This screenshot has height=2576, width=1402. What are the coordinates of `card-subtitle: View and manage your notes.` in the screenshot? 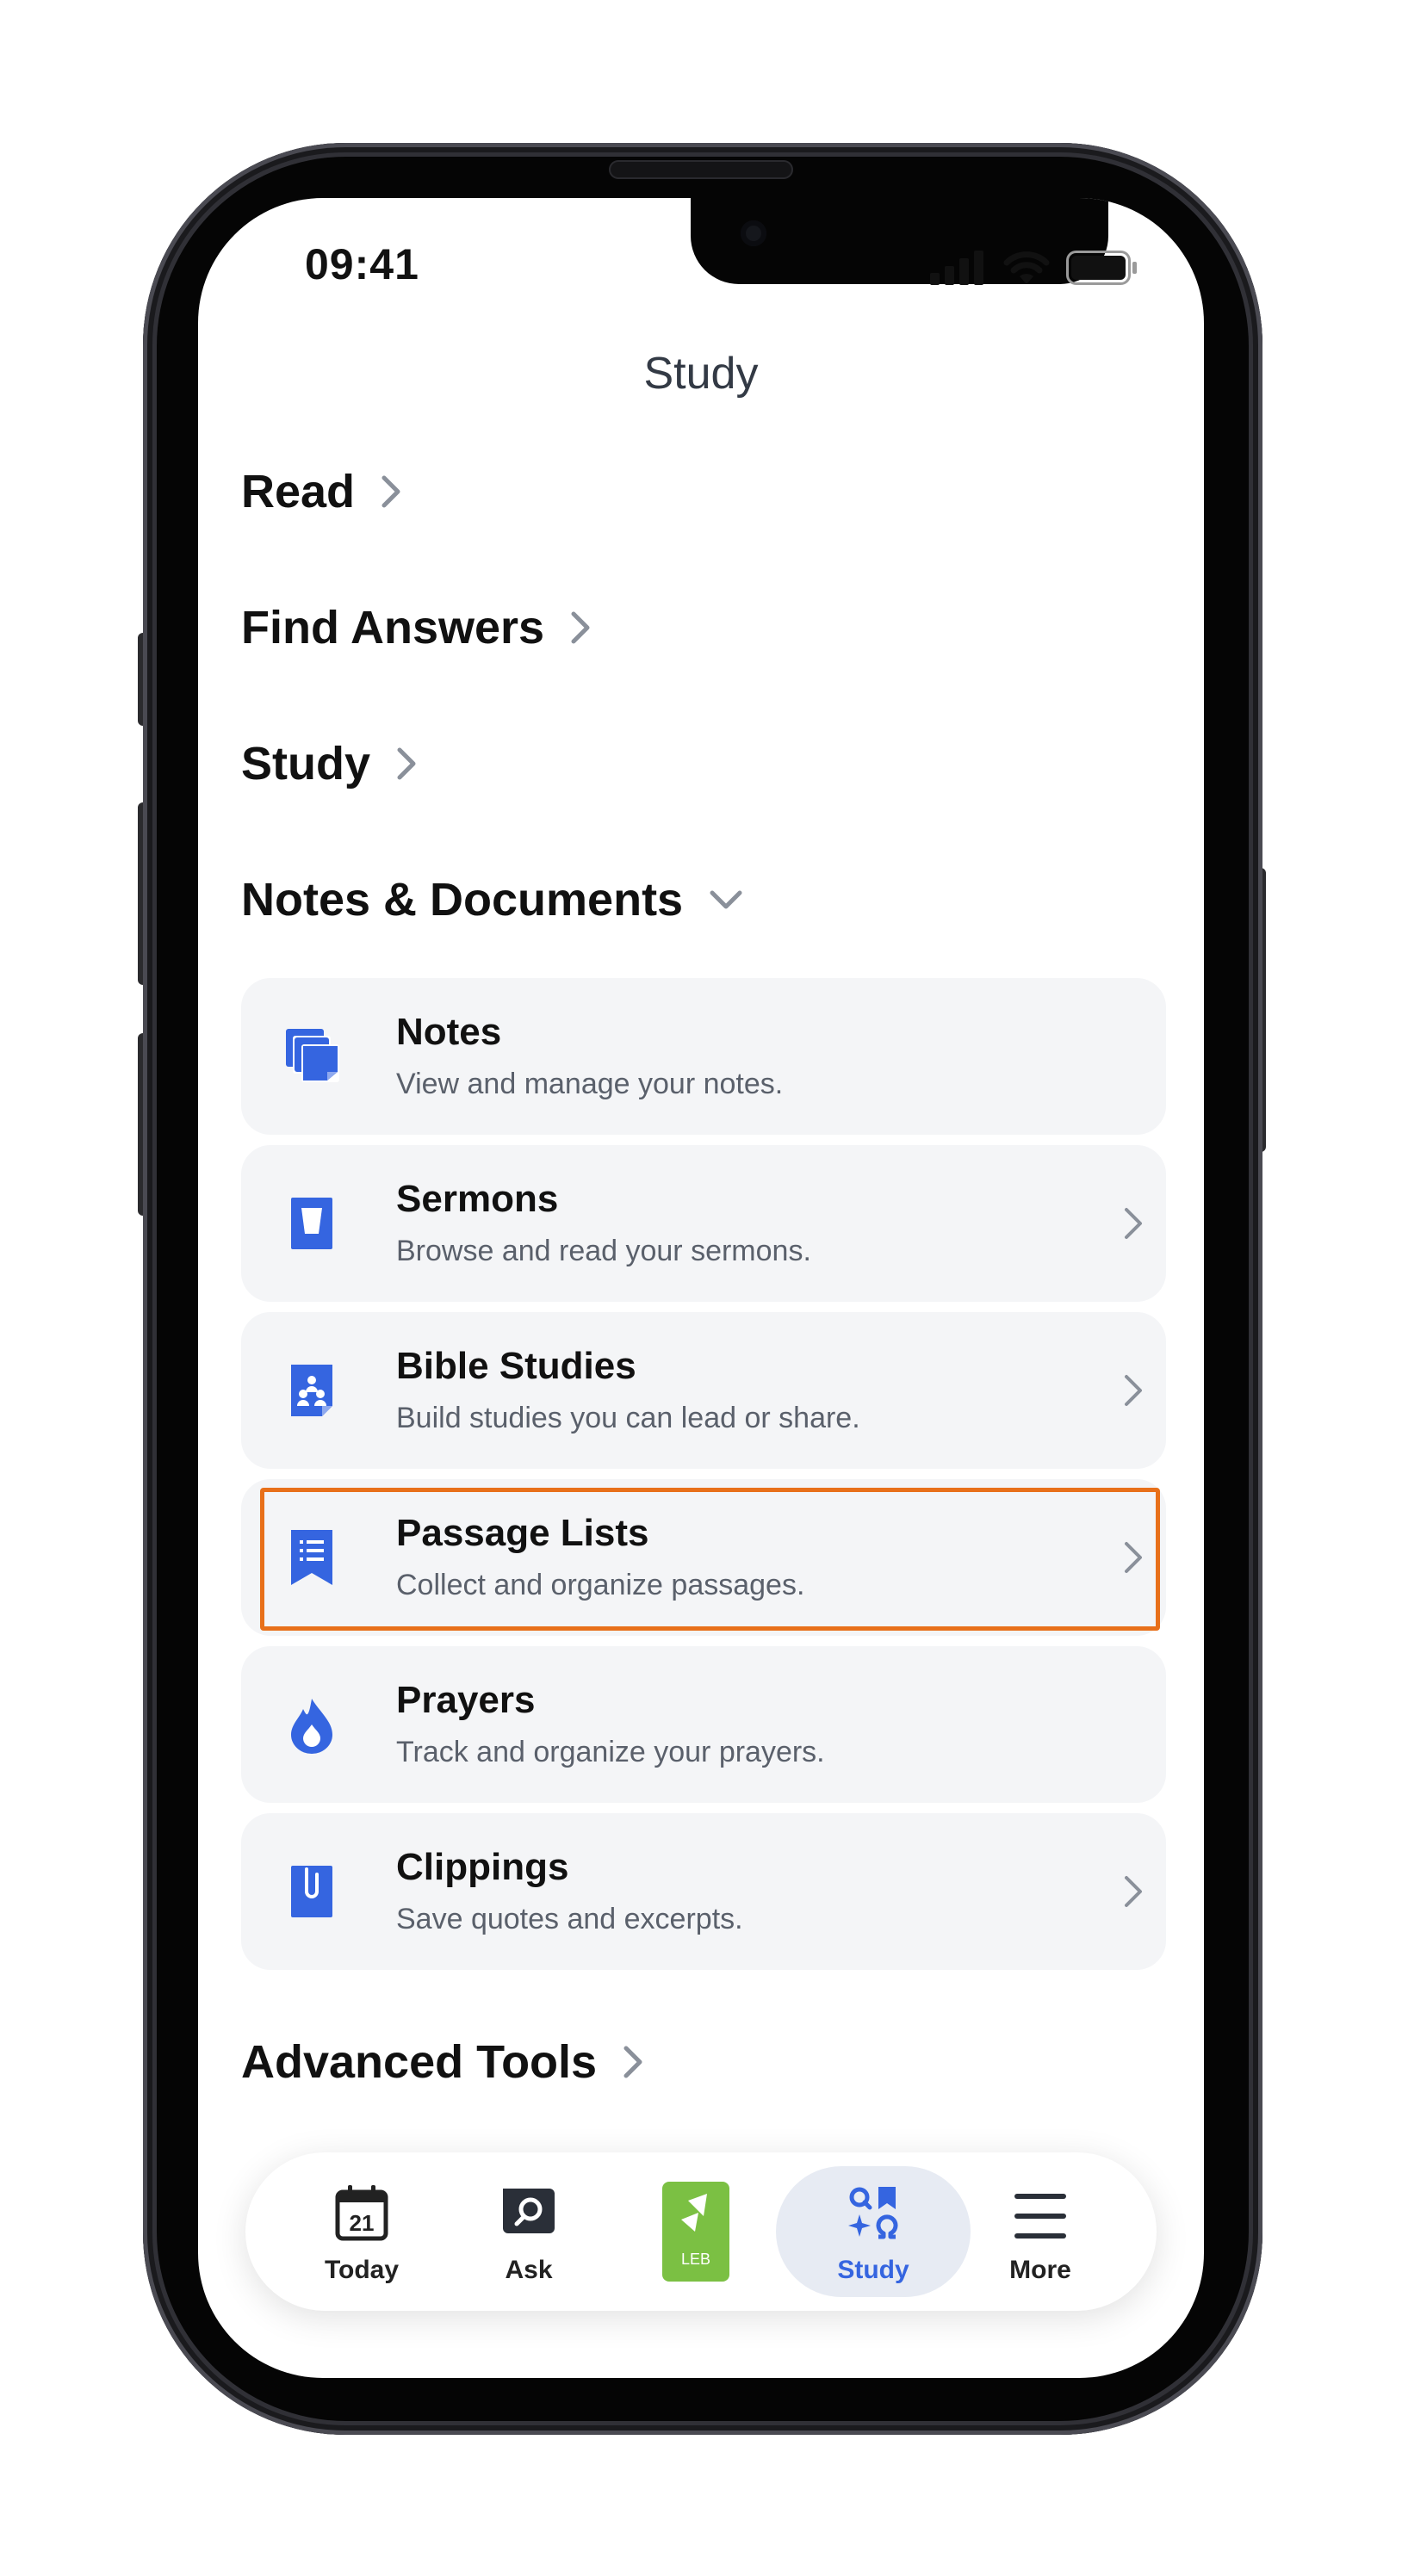 It's located at (590, 1084).